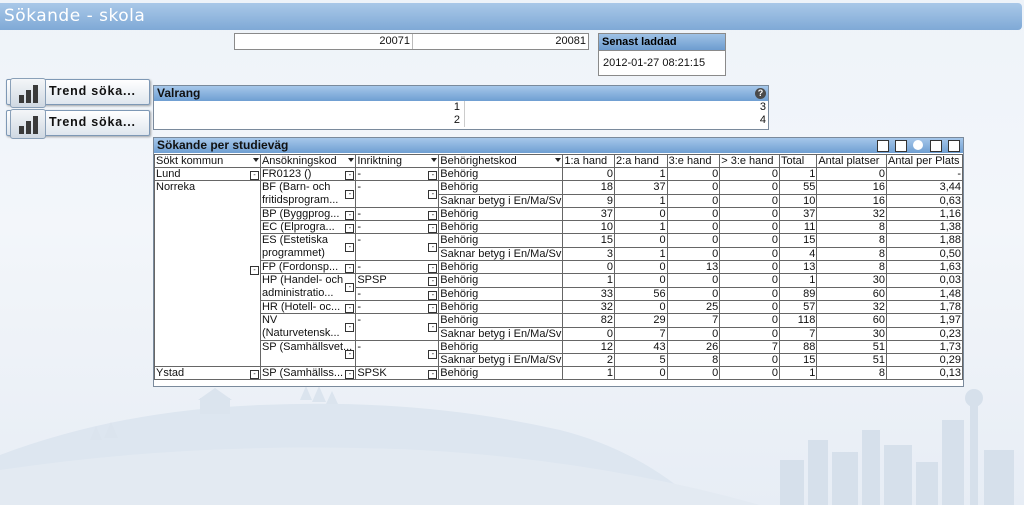  What do you see at coordinates (207, 273) in the screenshot?
I see `kommun-cell: Norreka -` at bounding box center [207, 273].